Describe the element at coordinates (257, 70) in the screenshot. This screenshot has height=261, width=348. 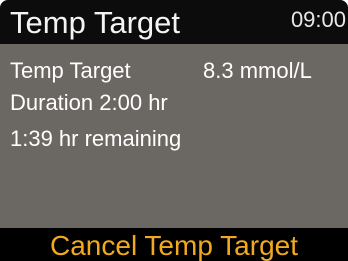
I see `temp-target-value: 8.3 mmol/L` at that location.